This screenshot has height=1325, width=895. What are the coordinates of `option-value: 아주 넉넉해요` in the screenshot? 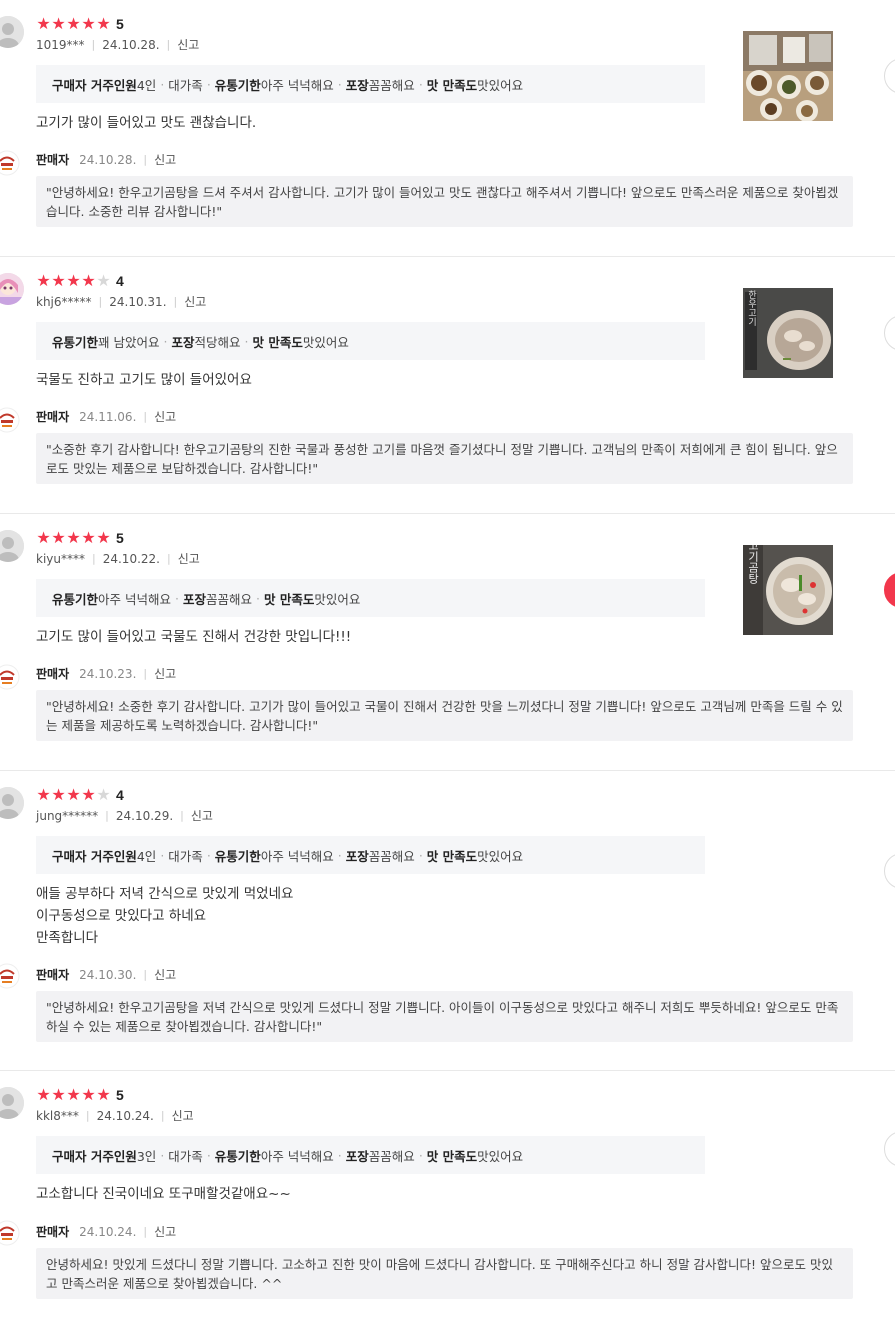 It's located at (297, 1156).